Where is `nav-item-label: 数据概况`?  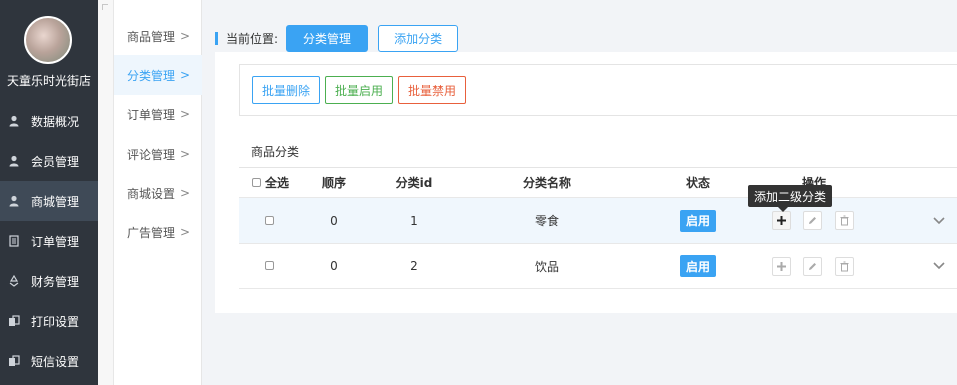 nav-item-label: 数据概况 is located at coordinates (55, 121).